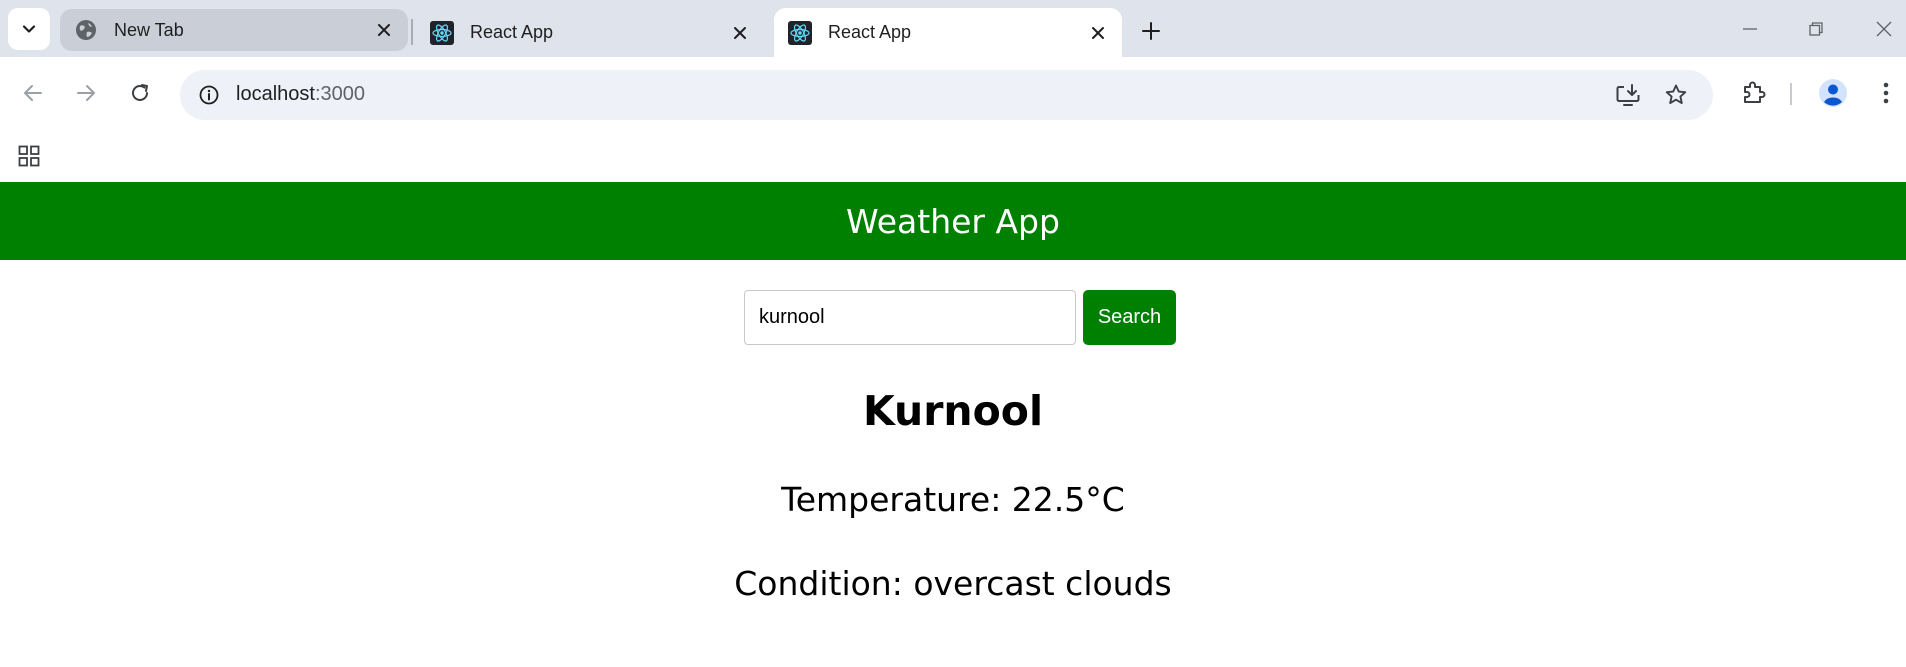 This screenshot has height=667, width=1906. I want to click on temperature-text: Temperature: 22.5°C, so click(953, 499).